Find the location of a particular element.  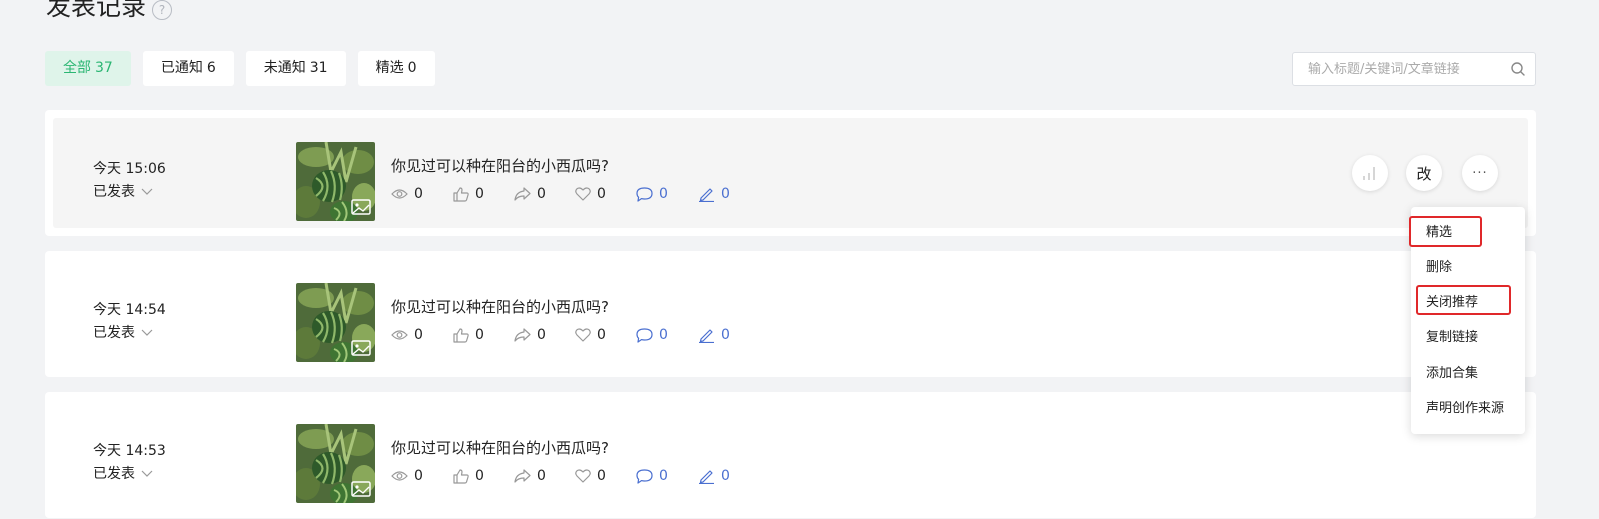

filter-tab-count: 0 is located at coordinates (412, 68).